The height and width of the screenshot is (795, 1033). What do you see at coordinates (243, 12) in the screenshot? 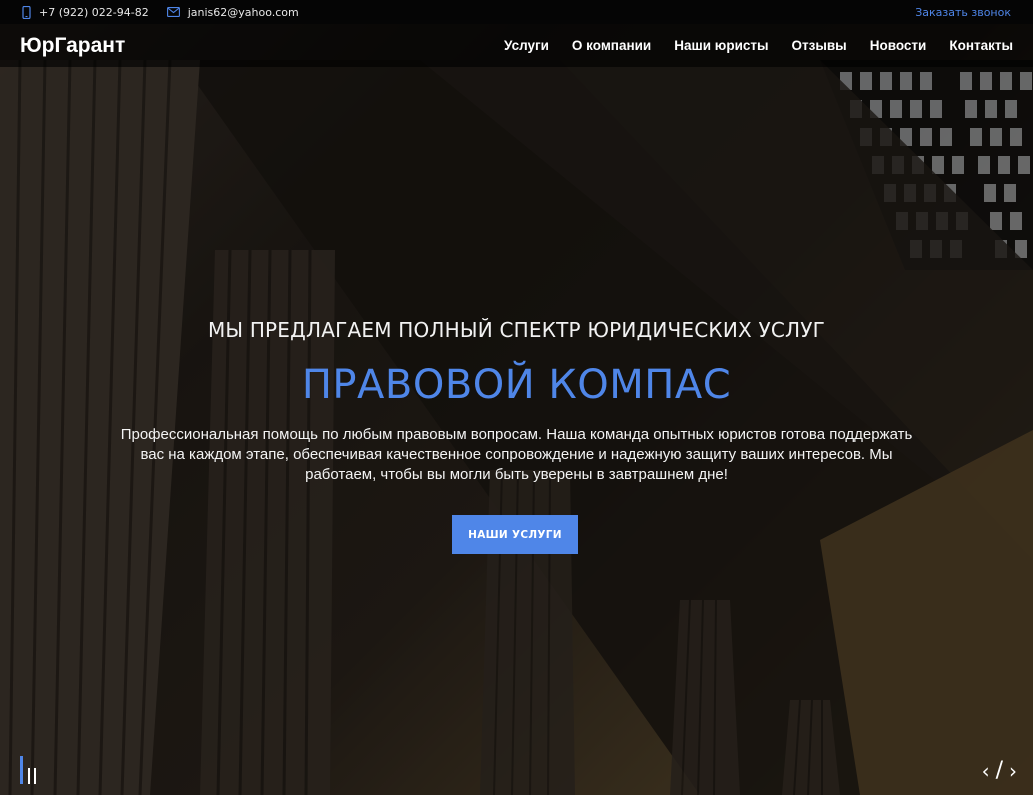
I see `email-address: janis62@yahoo.com` at bounding box center [243, 12].